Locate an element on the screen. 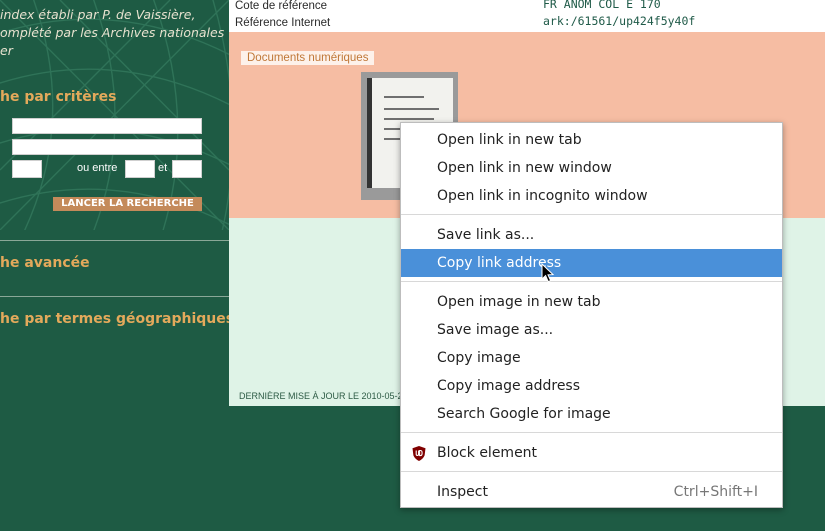 The image size is (825, 531). cote-value: FR ANOM COL E 170 is located at coordinates (602, 5).